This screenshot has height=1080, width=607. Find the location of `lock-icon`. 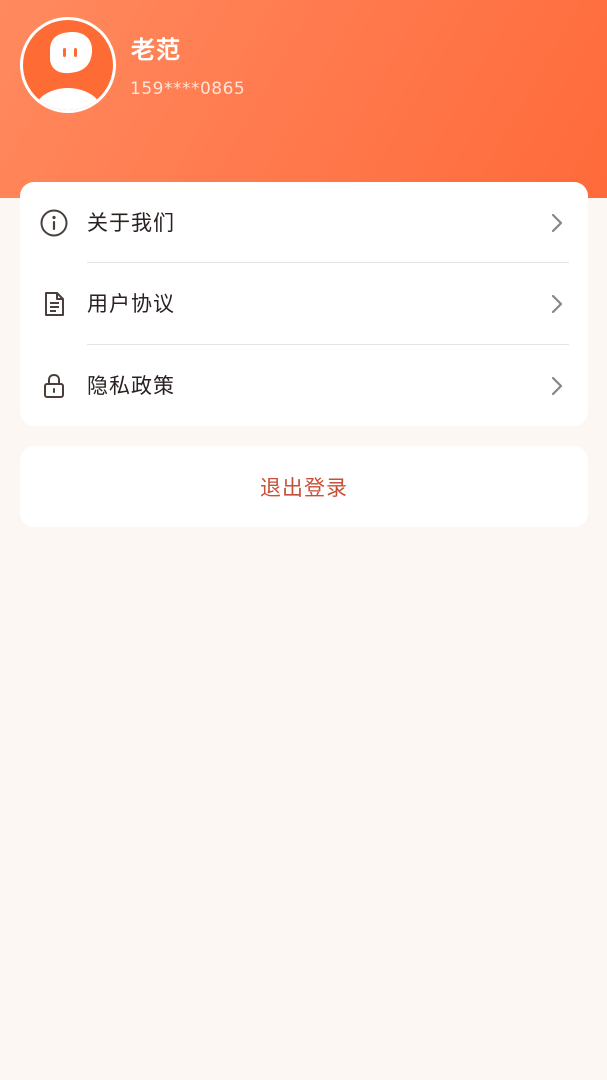

lock-icon is located at coordinates (54, 386).